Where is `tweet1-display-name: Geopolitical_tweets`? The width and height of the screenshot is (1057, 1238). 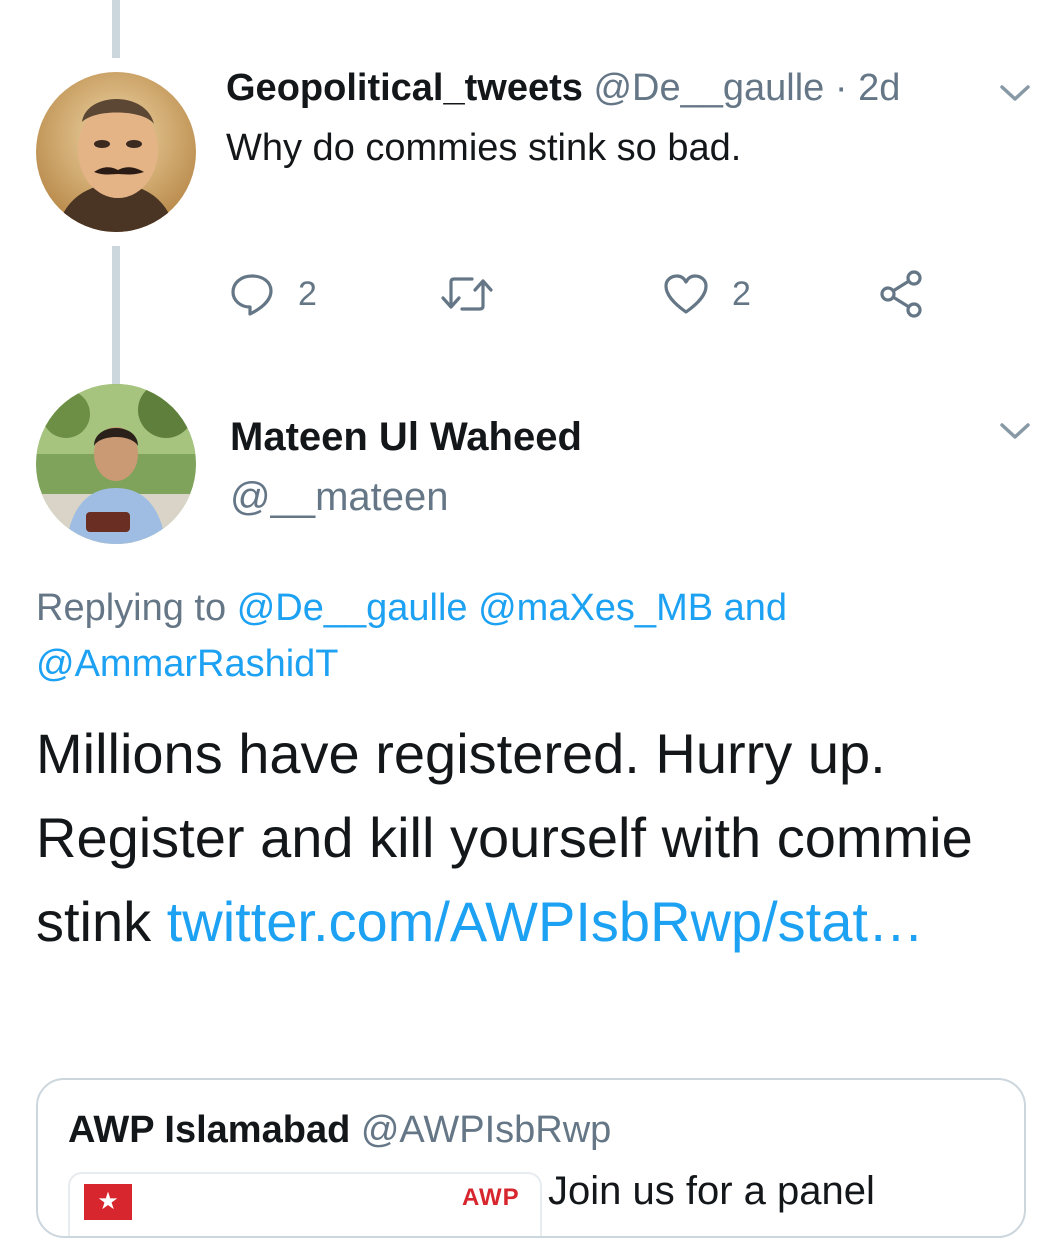
tweet1-display-name: Geopolitical_tweets is located at coordinates (404, 88).